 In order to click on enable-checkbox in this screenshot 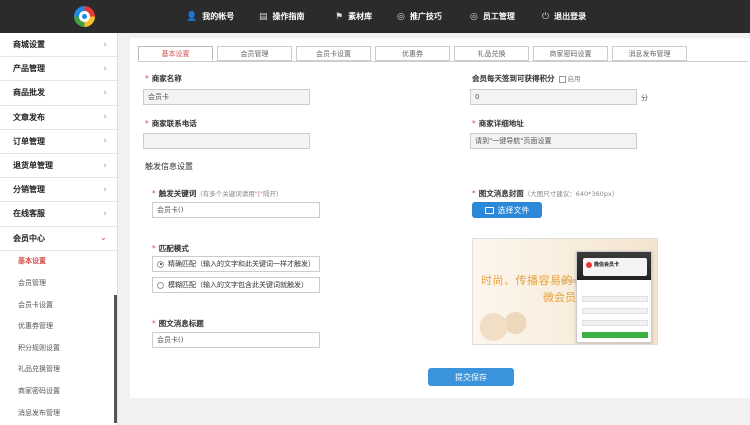, I will do `click(562, 79)`.